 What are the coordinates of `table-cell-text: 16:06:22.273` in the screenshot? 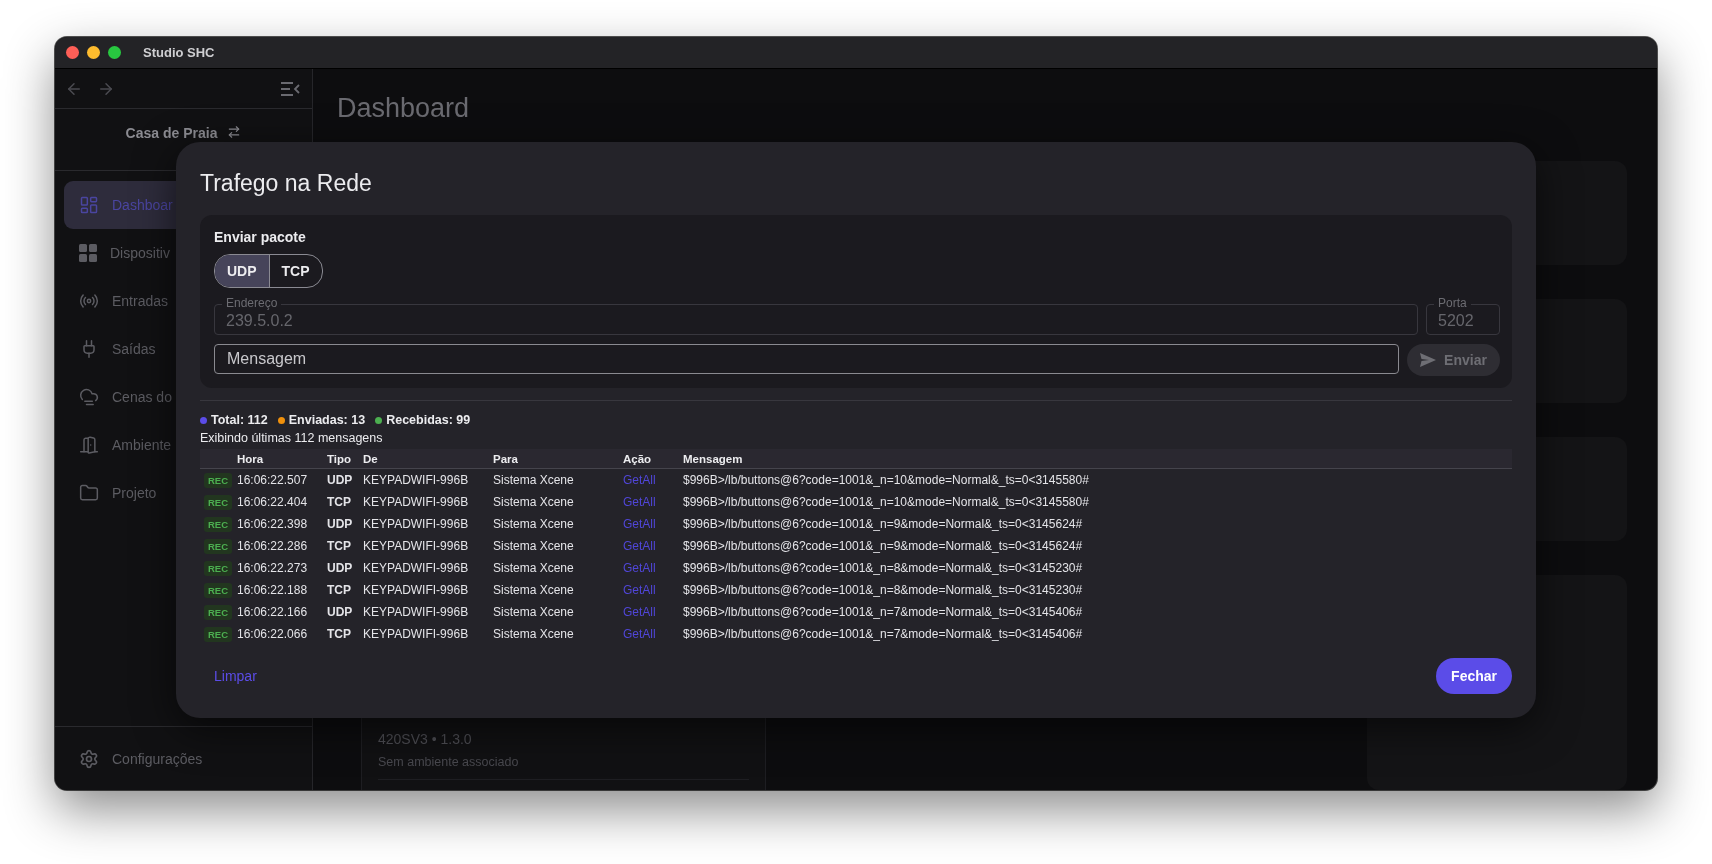 It's located at (273, 568).